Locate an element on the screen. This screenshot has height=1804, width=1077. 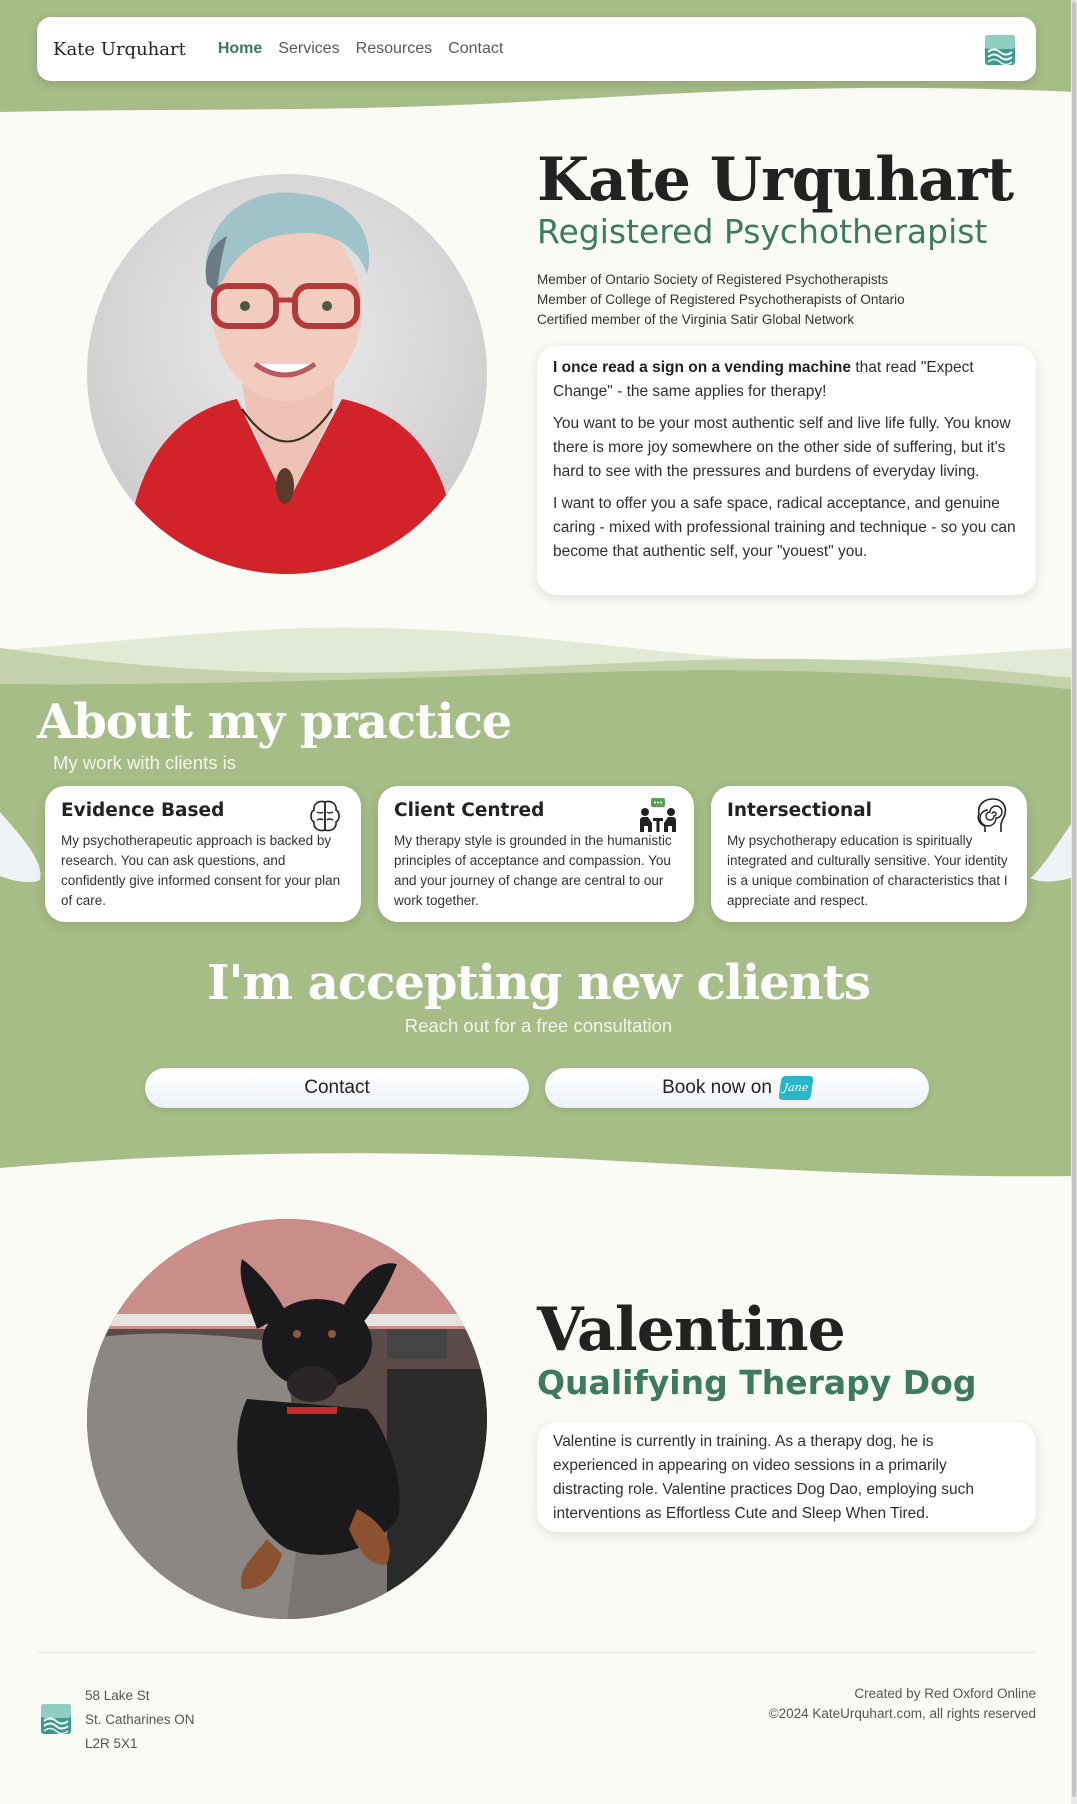
head-spiral-icon is located at coordinates (992, 815).